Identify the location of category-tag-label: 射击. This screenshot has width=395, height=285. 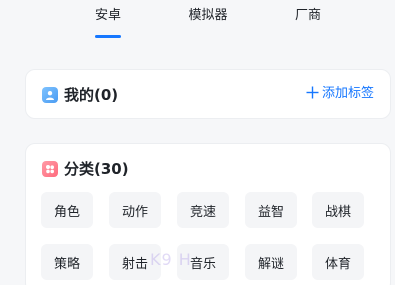
(134, 264).